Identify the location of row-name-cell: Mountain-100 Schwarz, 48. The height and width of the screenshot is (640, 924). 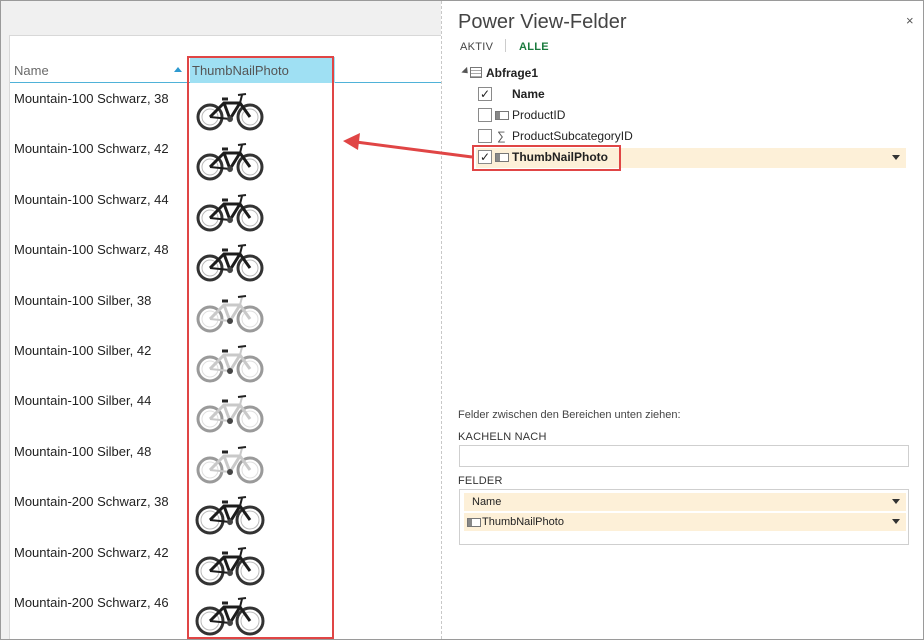
(91, 250).